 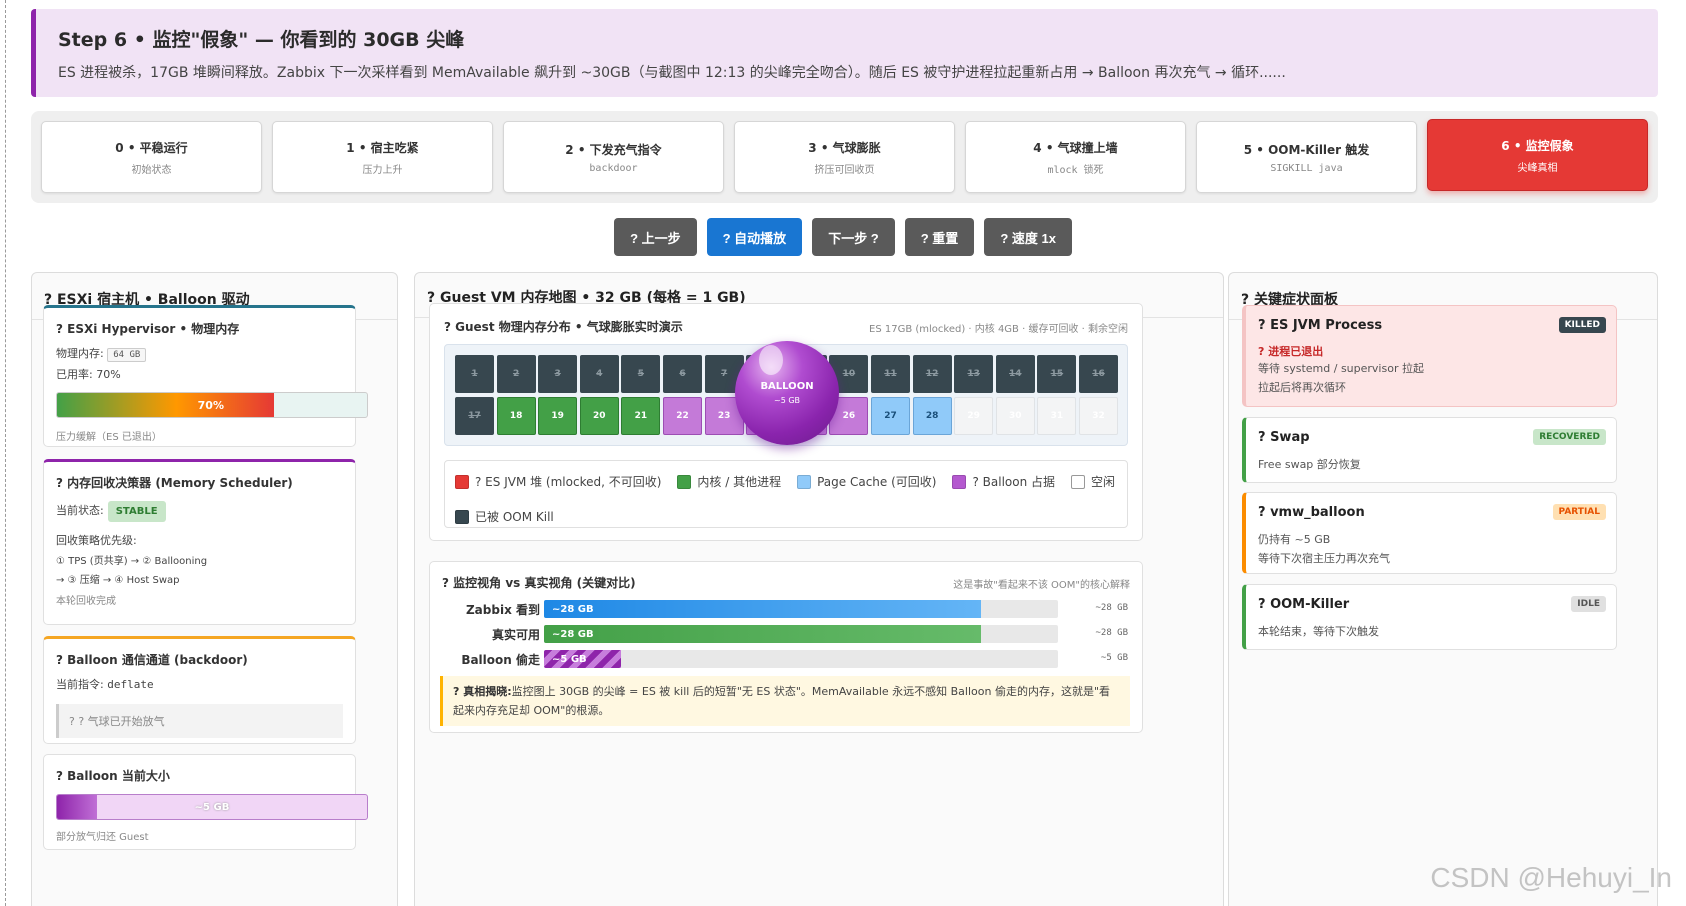 I want to click on autoplay-button: ? 自动播放, so click(x=754, y=237).